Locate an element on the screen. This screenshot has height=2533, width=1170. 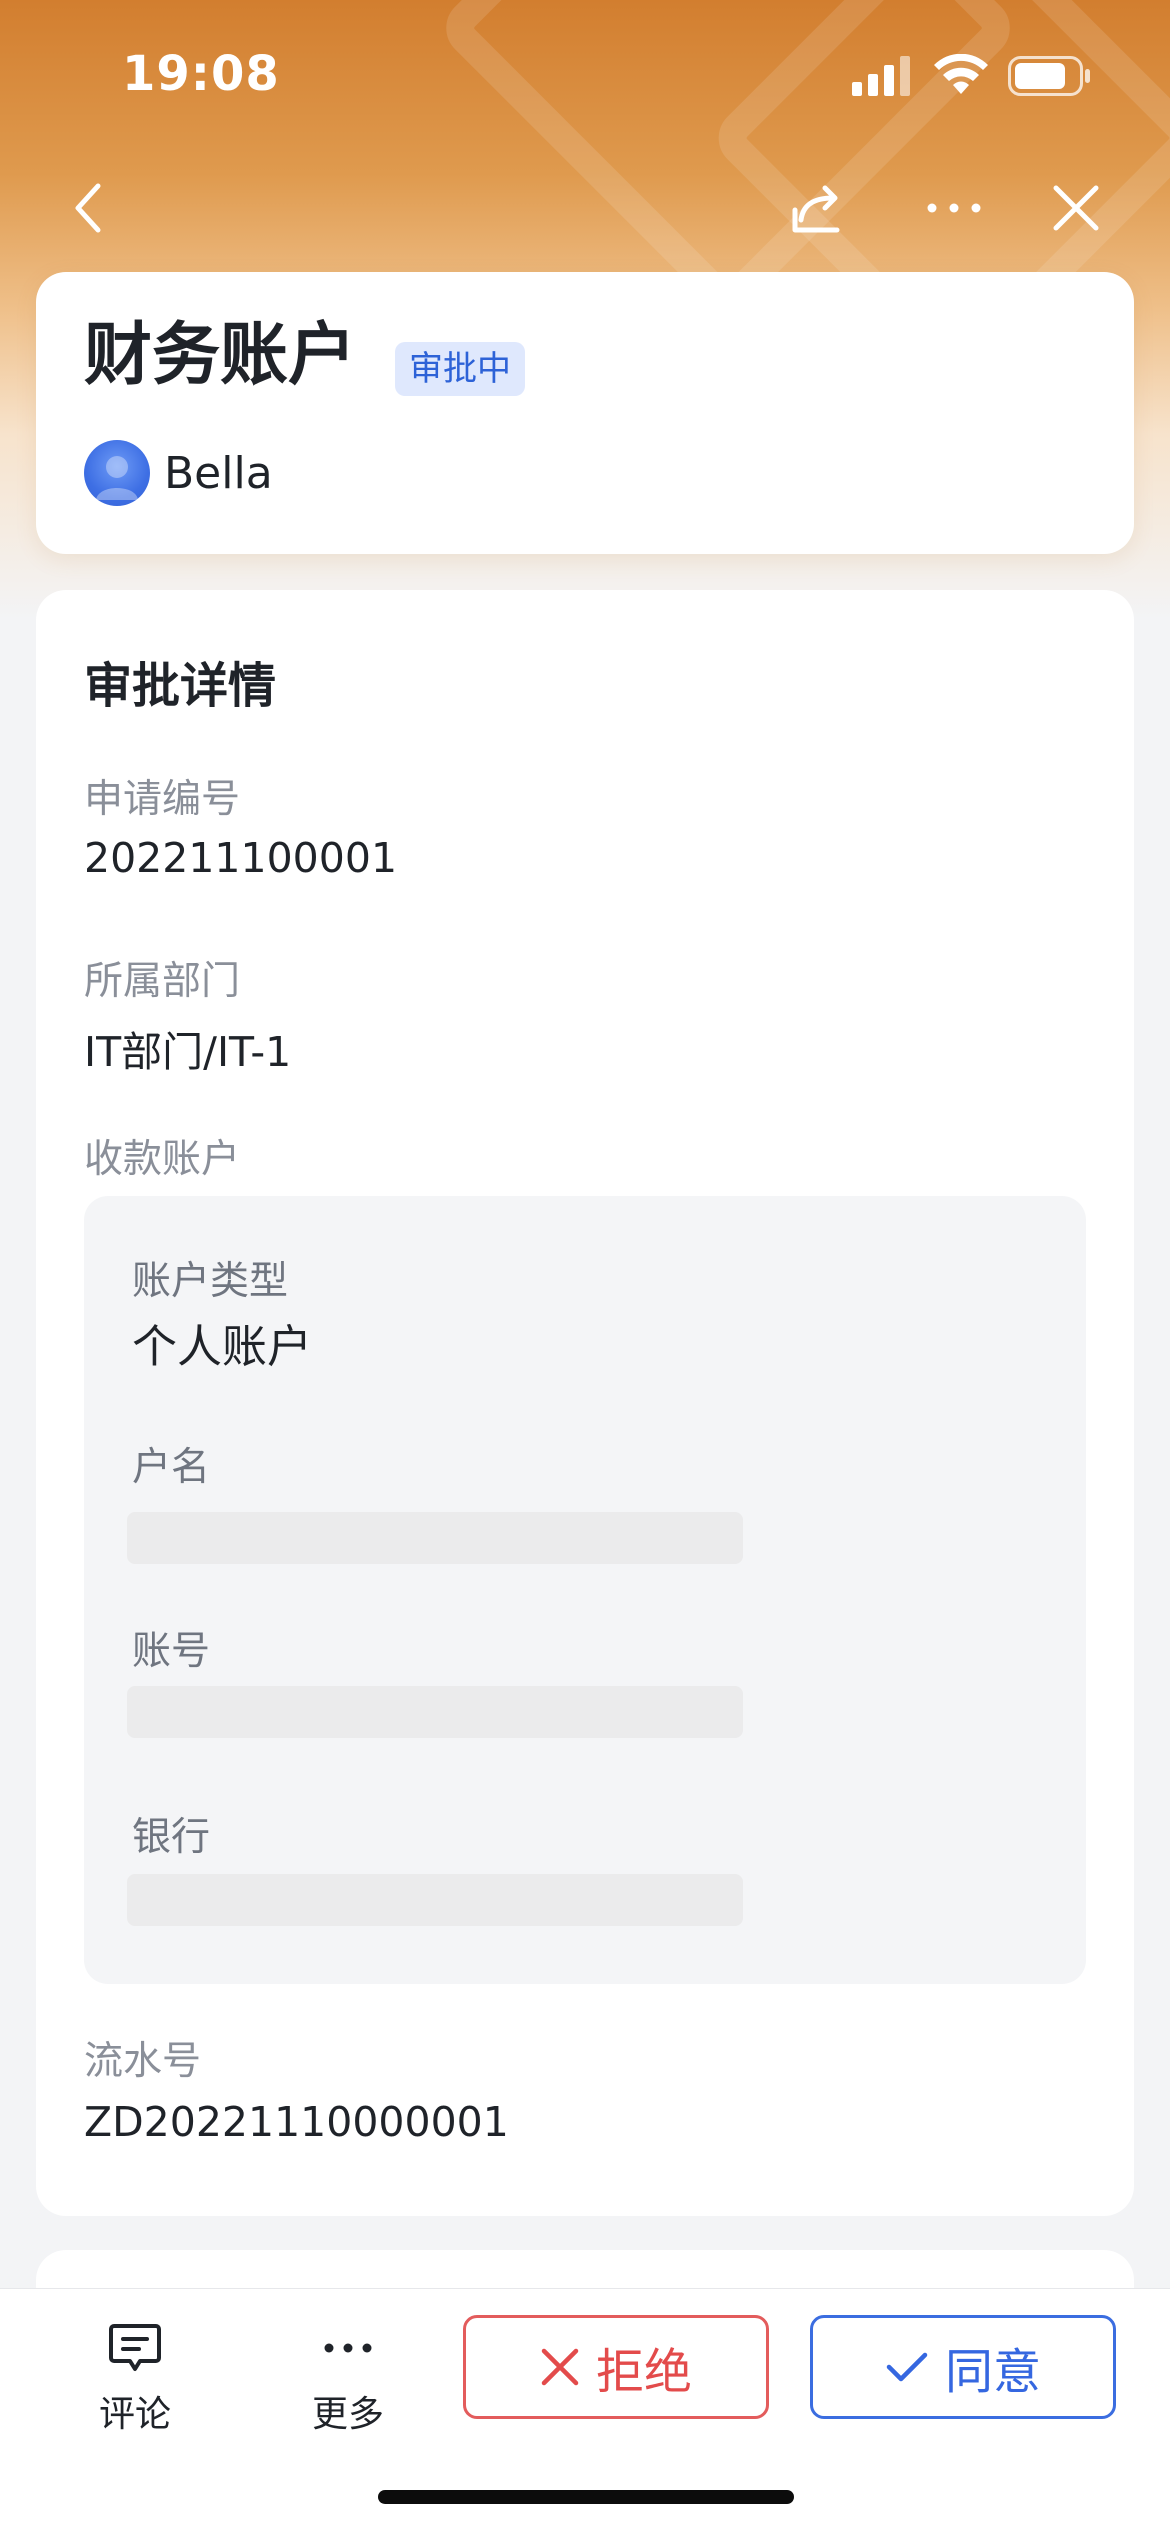
section-title: 审批详情 is located at coordinates (180, 686).